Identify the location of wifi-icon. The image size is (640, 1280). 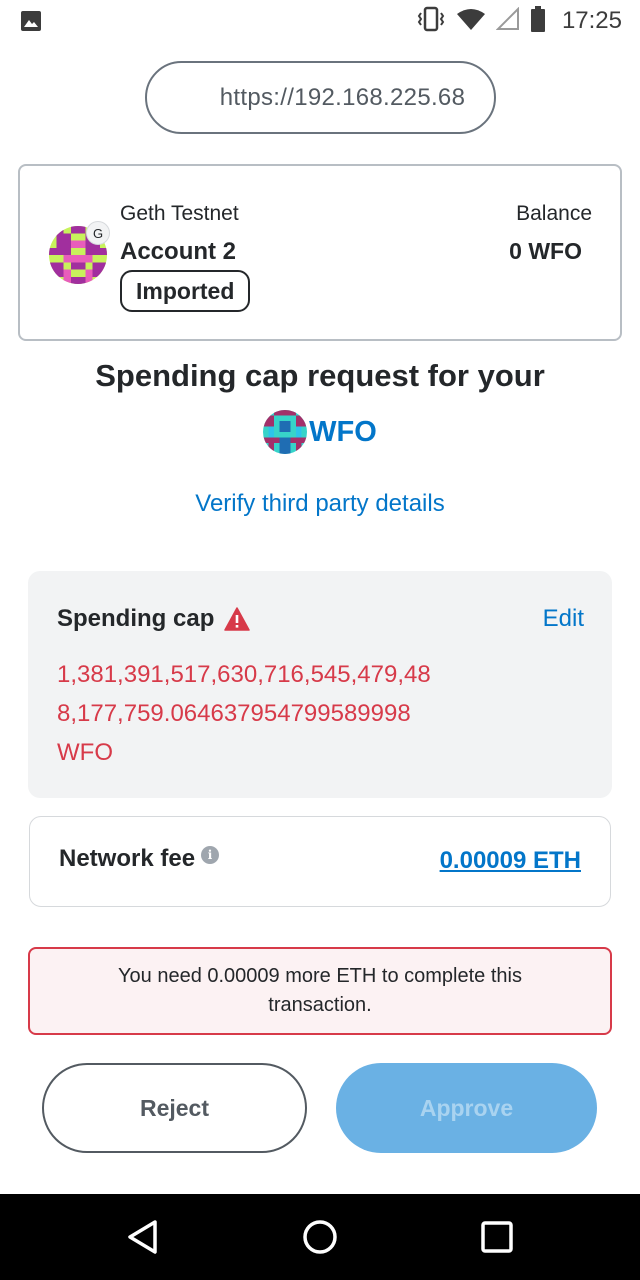
(471, 21).